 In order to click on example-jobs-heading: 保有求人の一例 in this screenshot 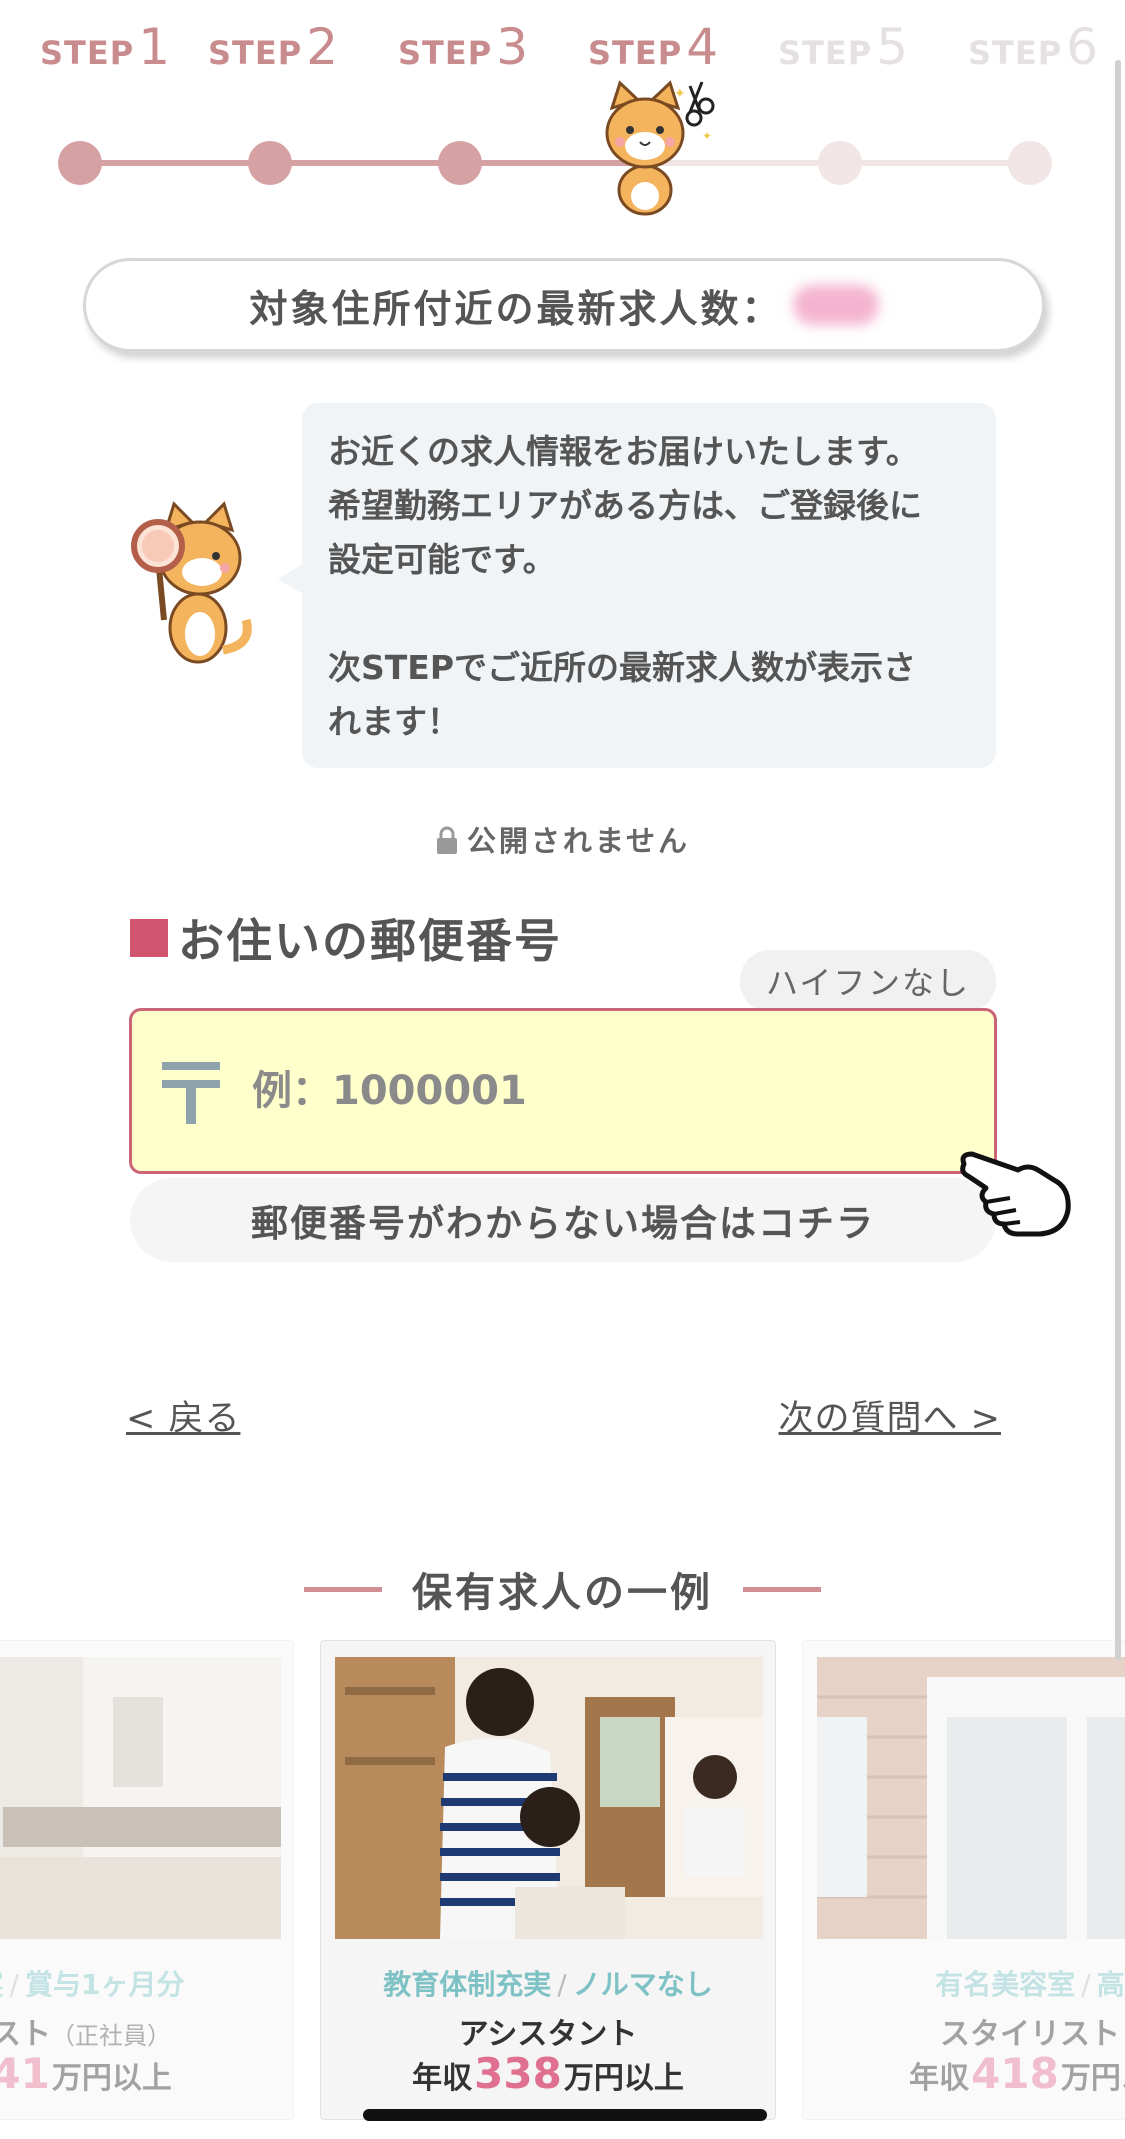, I will do `click(562, 1589)`.